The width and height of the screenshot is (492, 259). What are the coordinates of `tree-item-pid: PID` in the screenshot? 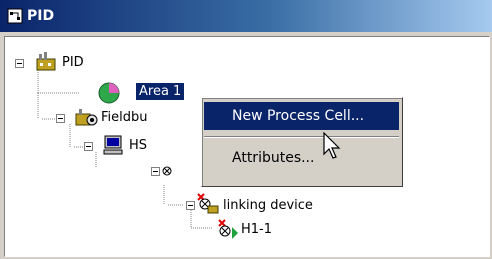 It's located at (73, 62).